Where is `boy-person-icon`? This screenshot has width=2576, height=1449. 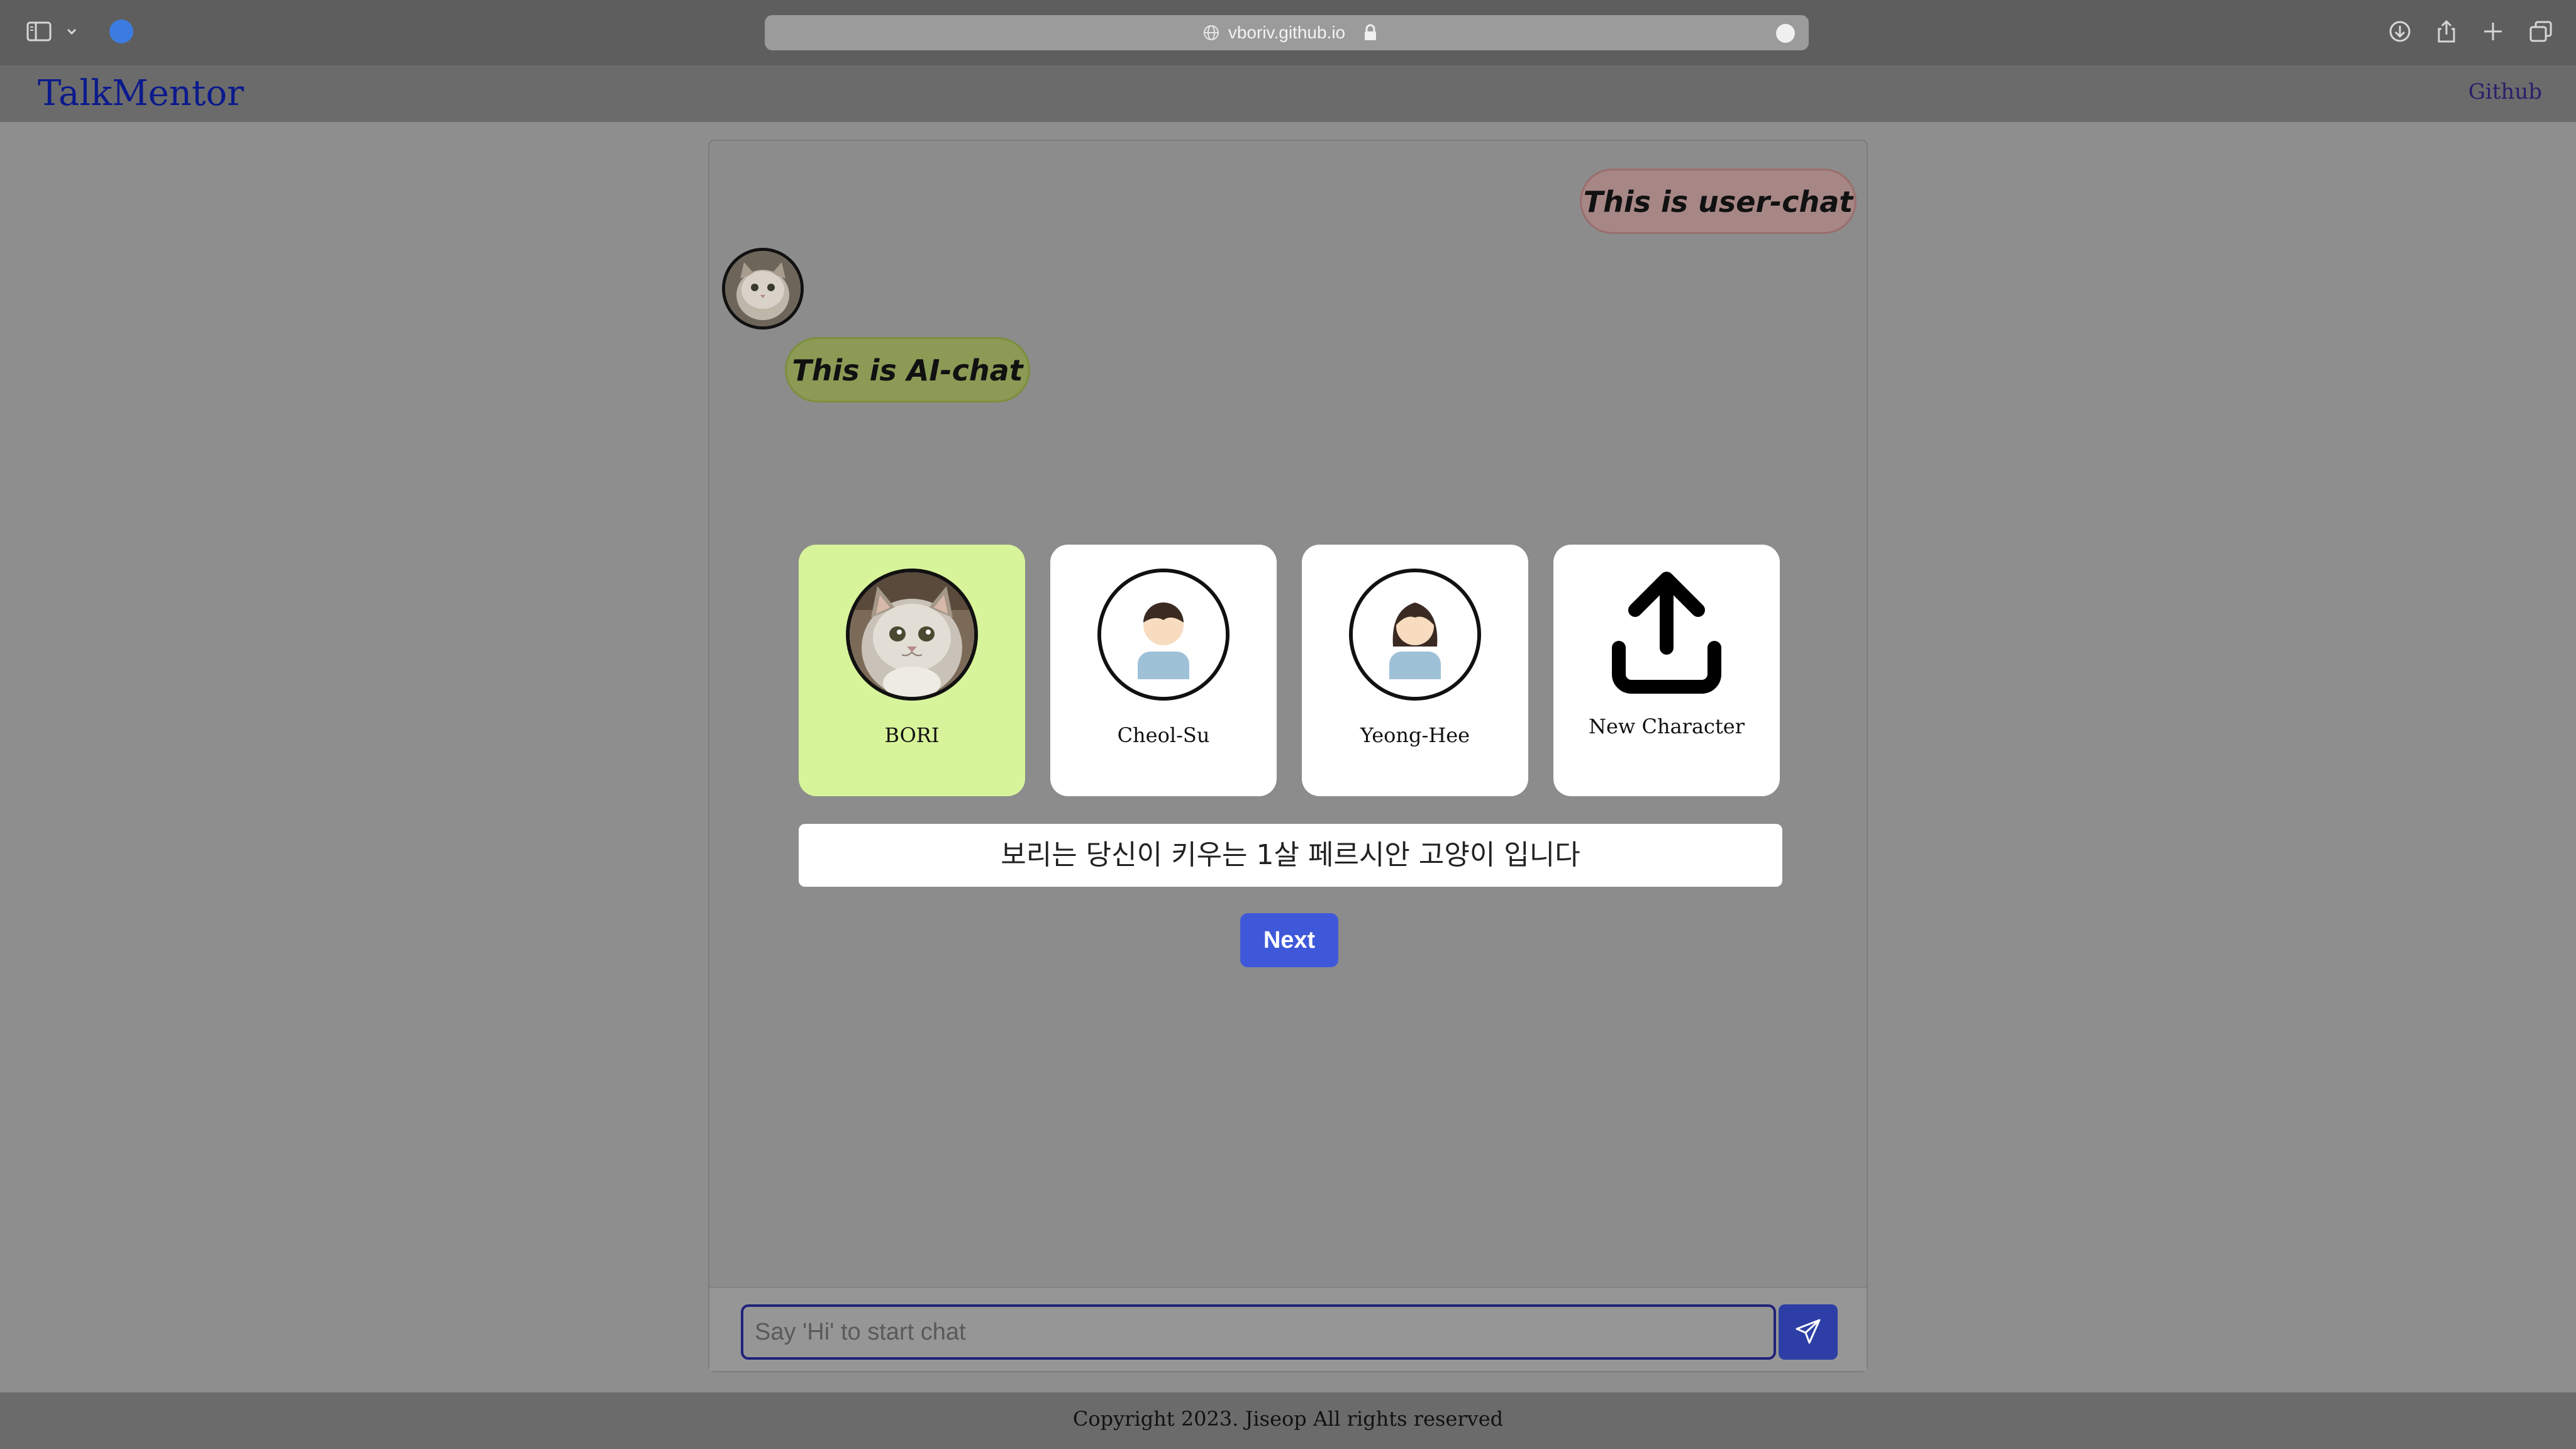
boy-person-icon is located at coordinates (1163, 634).